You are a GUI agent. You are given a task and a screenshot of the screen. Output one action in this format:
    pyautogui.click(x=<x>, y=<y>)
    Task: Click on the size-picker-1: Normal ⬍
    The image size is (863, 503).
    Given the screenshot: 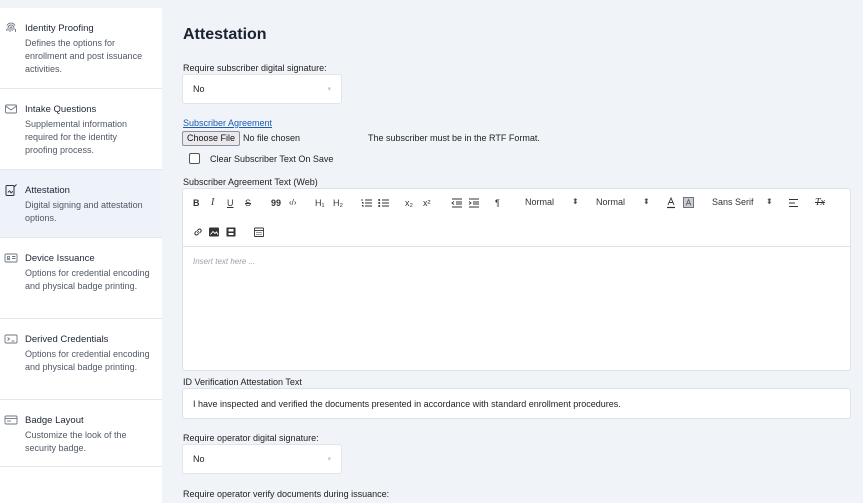 What is the action you would take?
    pyautogui.click(x=552, y=202)
    